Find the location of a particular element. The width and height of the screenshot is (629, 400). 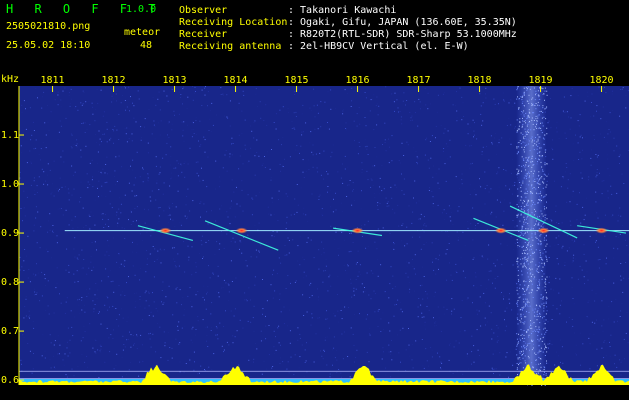

x-tick-label: 1817 is located at coordinates (419, 80).